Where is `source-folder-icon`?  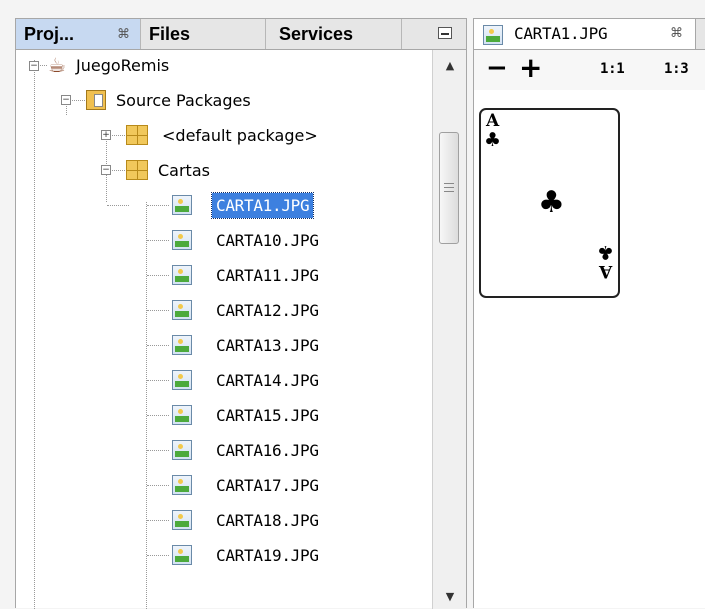
source-folder-icon is located at coordinates (96, 100).